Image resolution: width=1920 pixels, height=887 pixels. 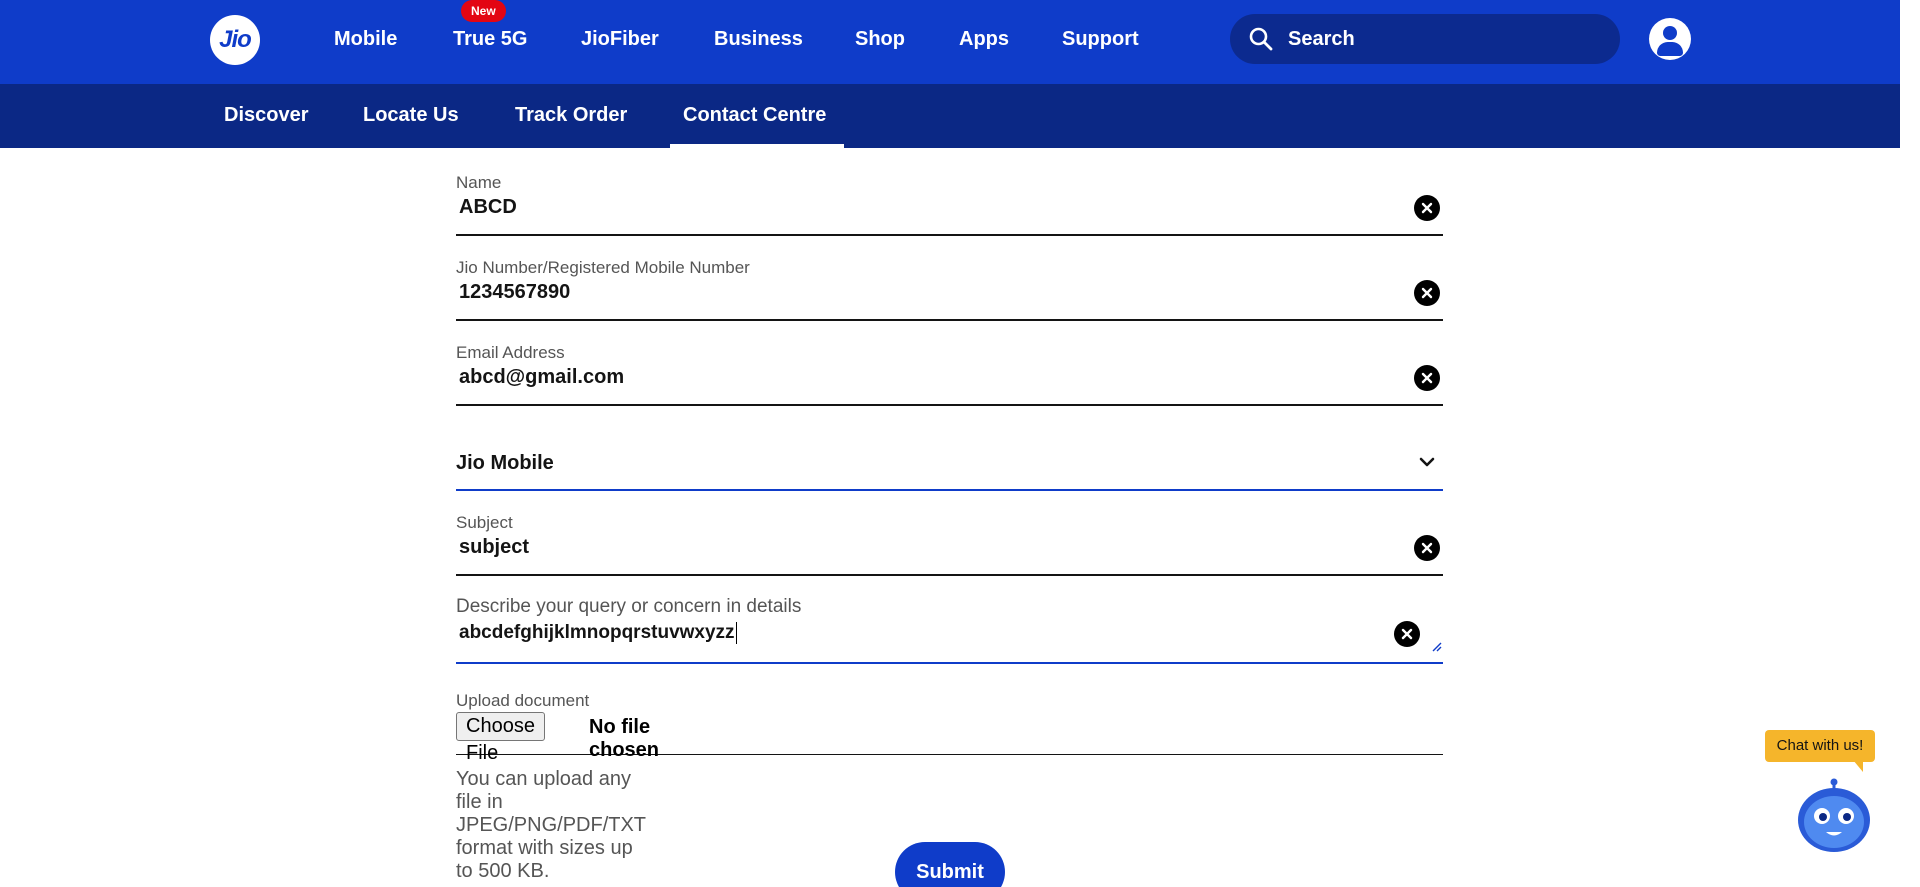 What do you see at coordinates (484, 522) in the screenshot?
I see `subject-label: Subject` at bounding box center [484, 522].